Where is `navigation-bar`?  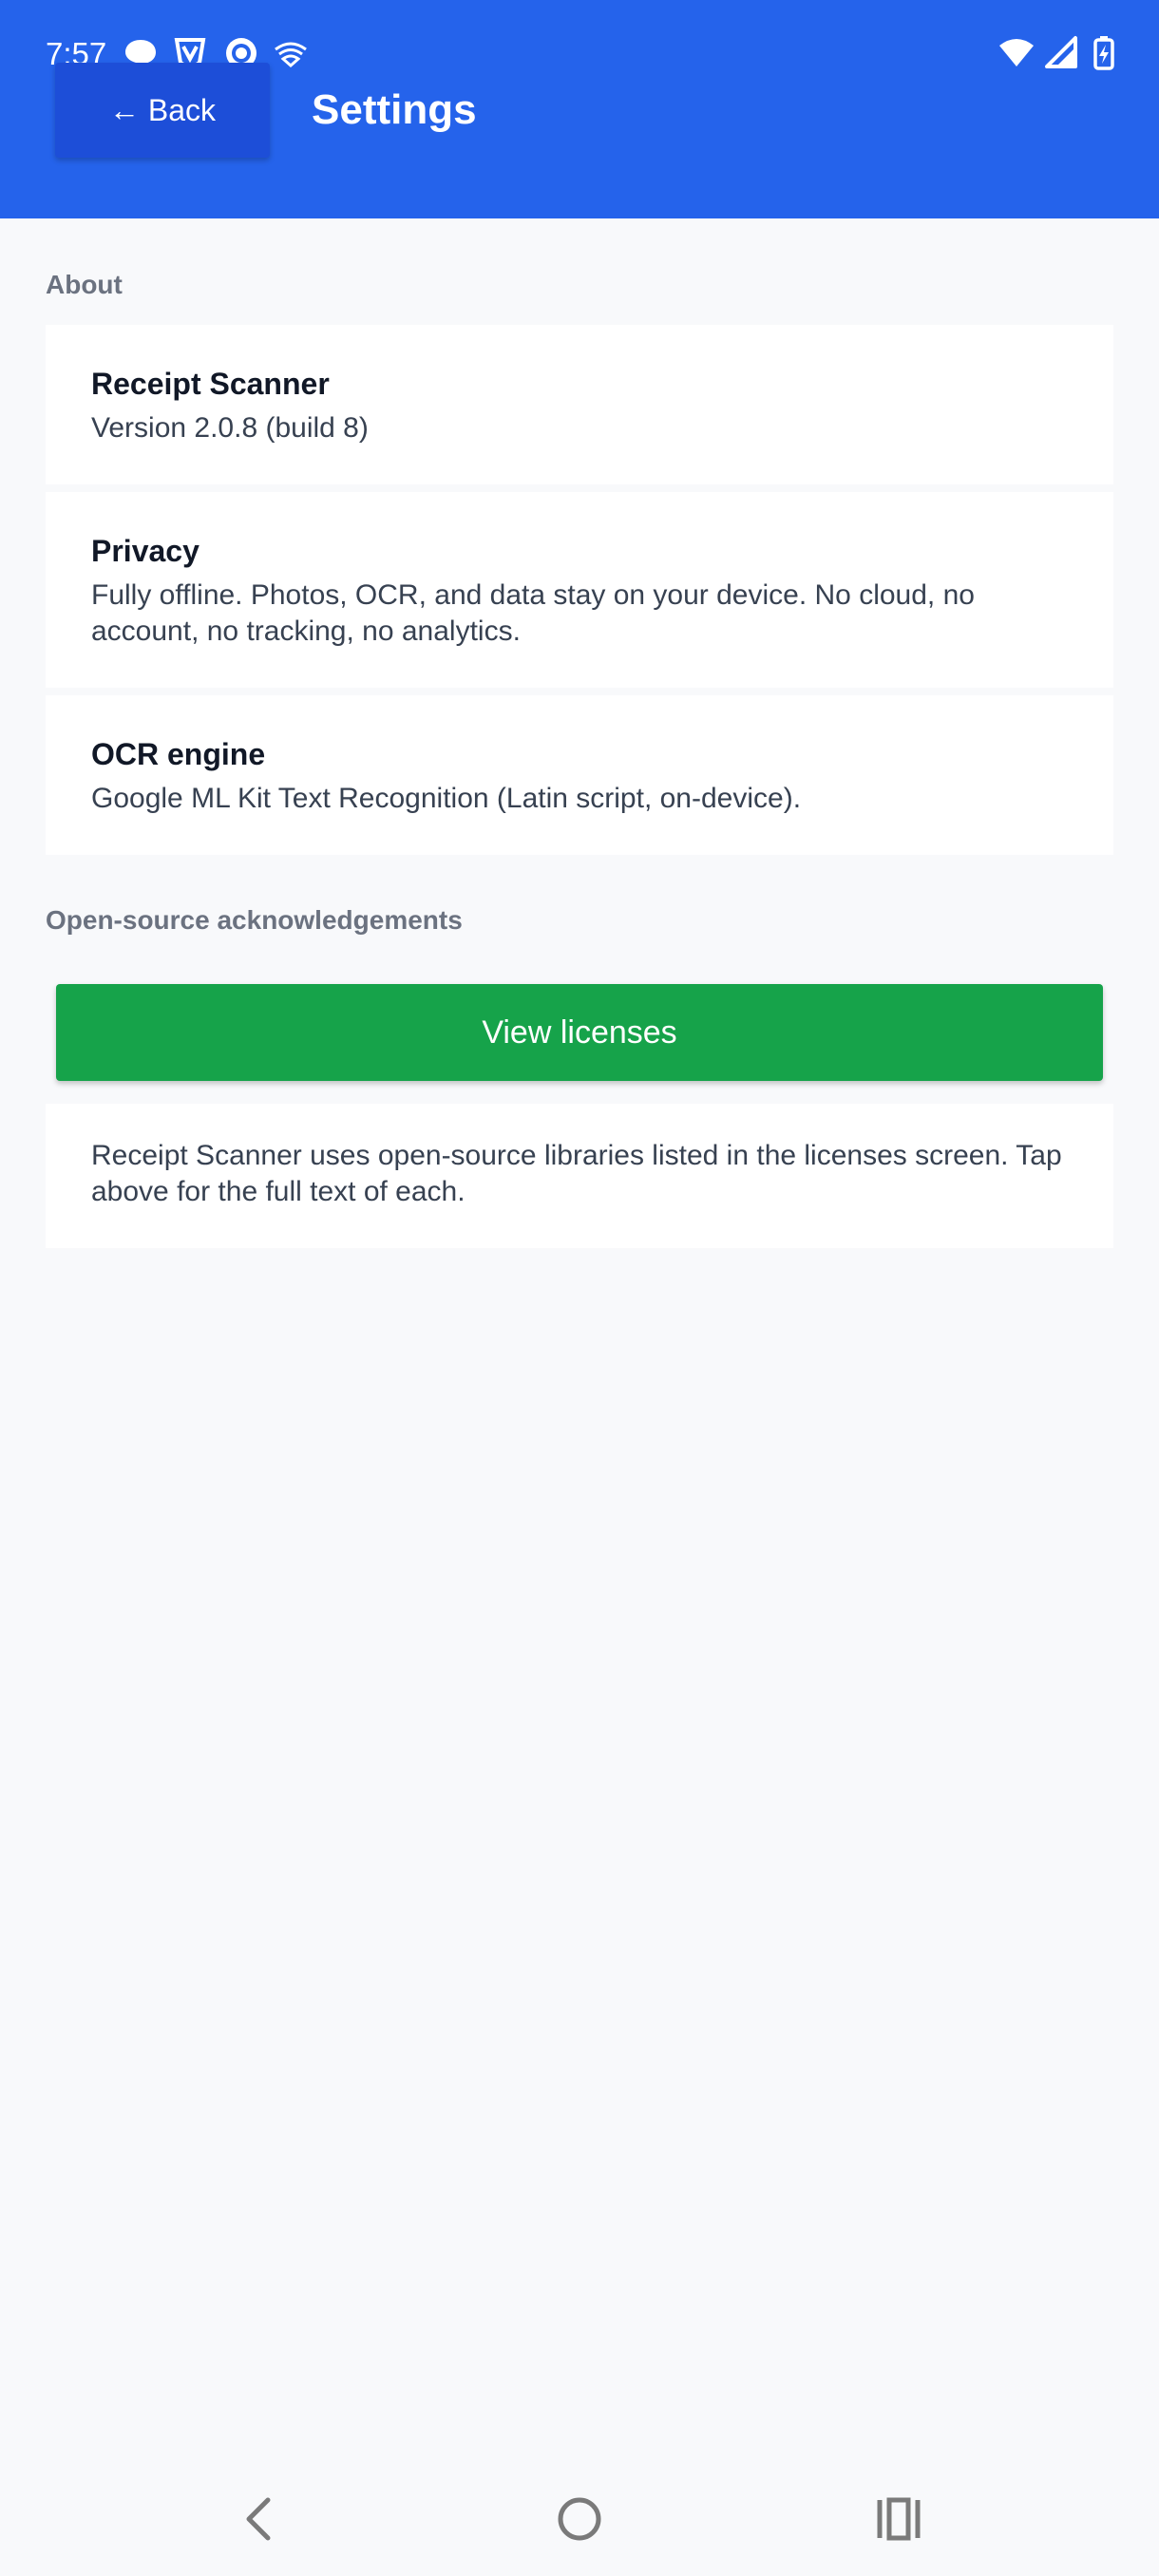
navigation-bar is located at coordinates (579, 2519).